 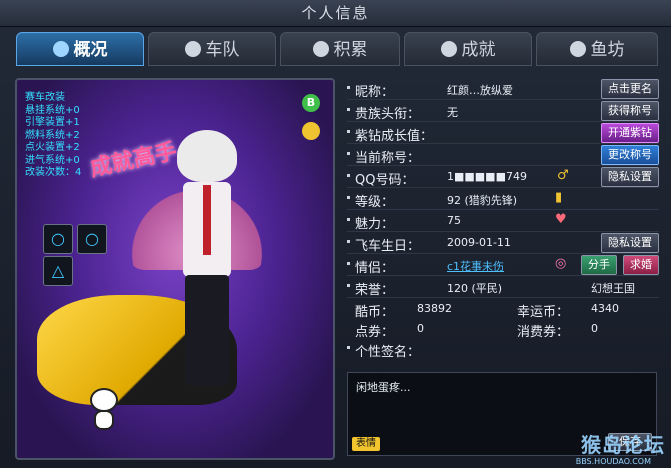 I want to click on b-badge-icon: B, so click(x=311, y=103).